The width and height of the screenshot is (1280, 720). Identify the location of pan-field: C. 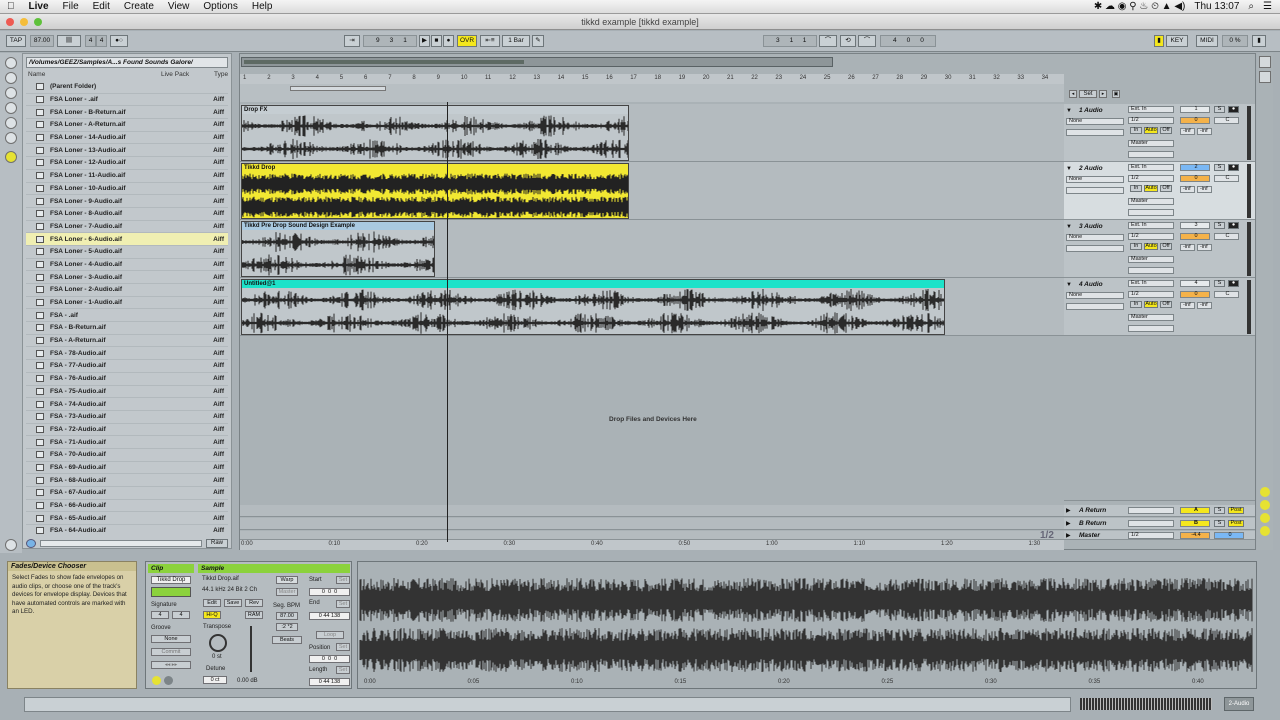
(1226, 120).